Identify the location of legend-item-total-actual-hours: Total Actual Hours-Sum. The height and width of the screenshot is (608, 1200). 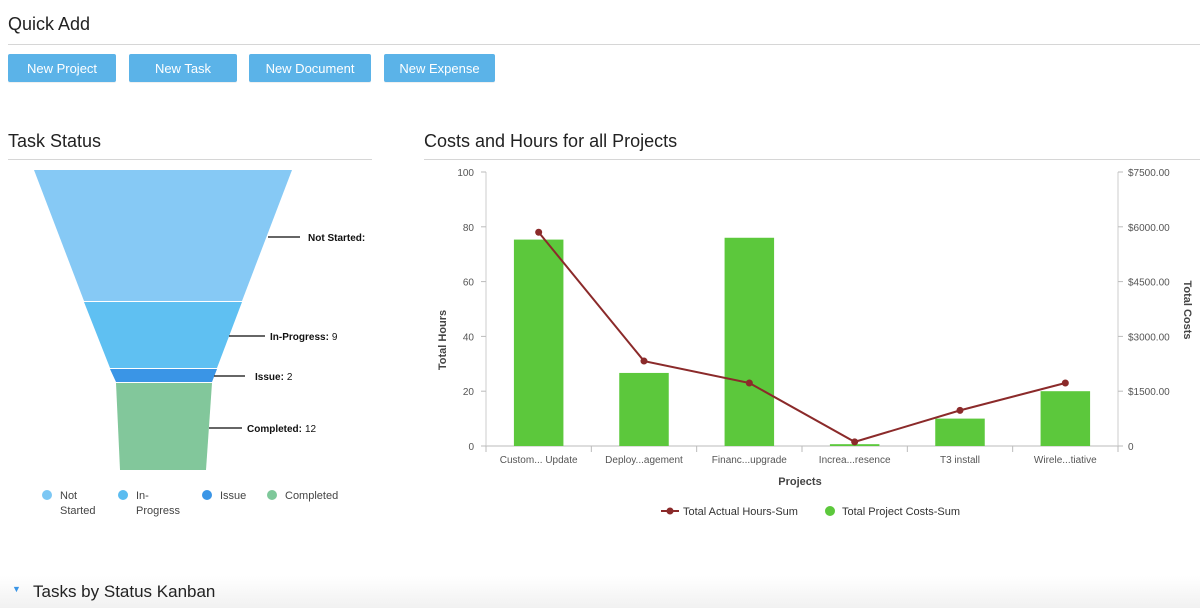
(729, 512).